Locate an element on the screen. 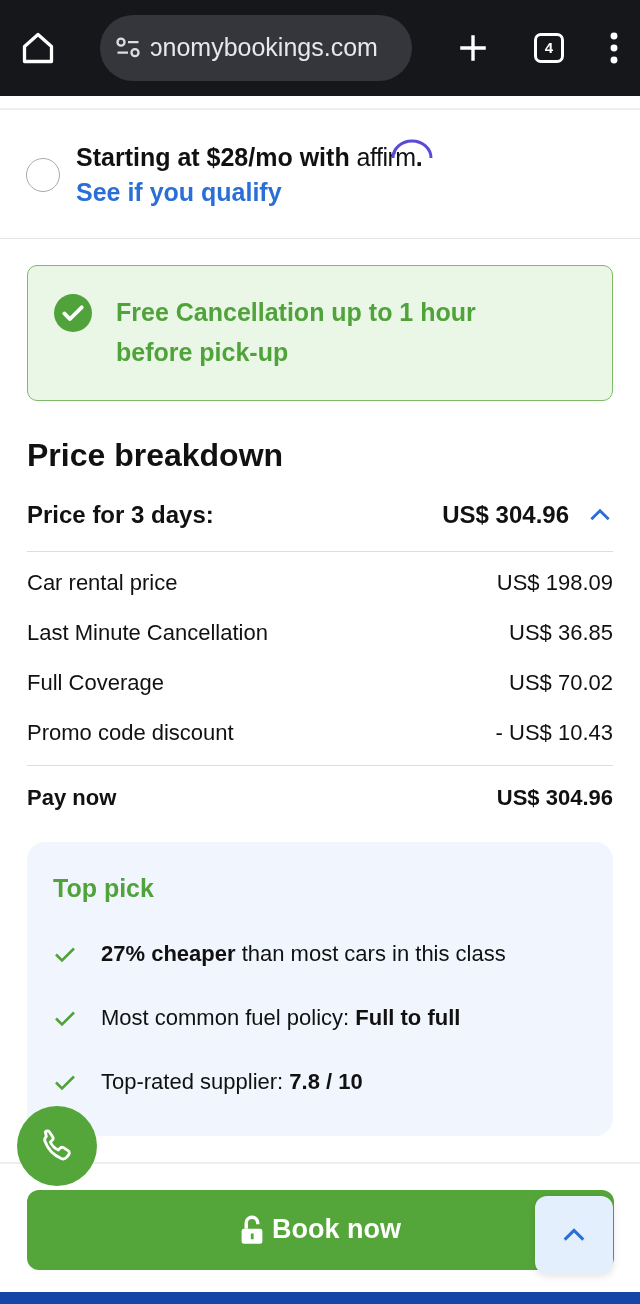 The image size is (640, 1304). qualify-link: See if you qualify is located at coordinates (179, 192).